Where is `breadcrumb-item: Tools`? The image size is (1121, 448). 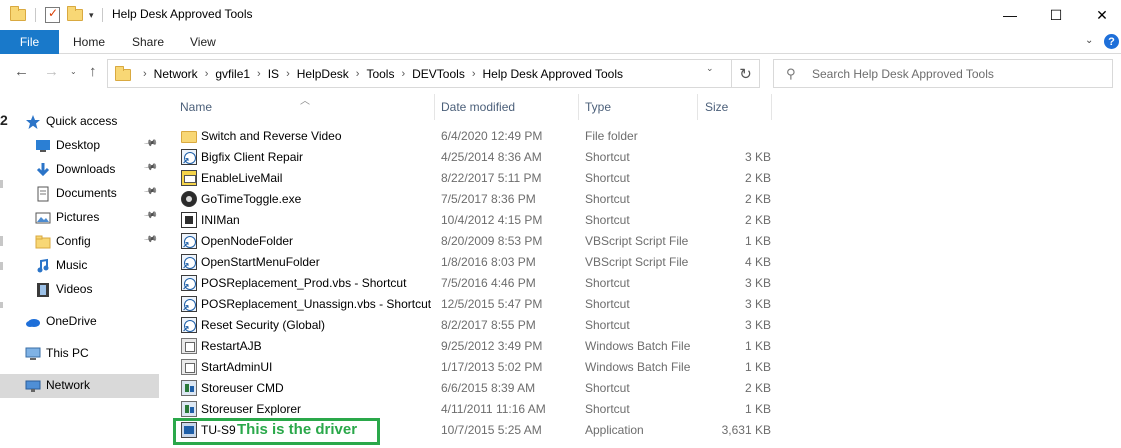 breadcrumb-item: Tools is located at coordinates (380, 74).